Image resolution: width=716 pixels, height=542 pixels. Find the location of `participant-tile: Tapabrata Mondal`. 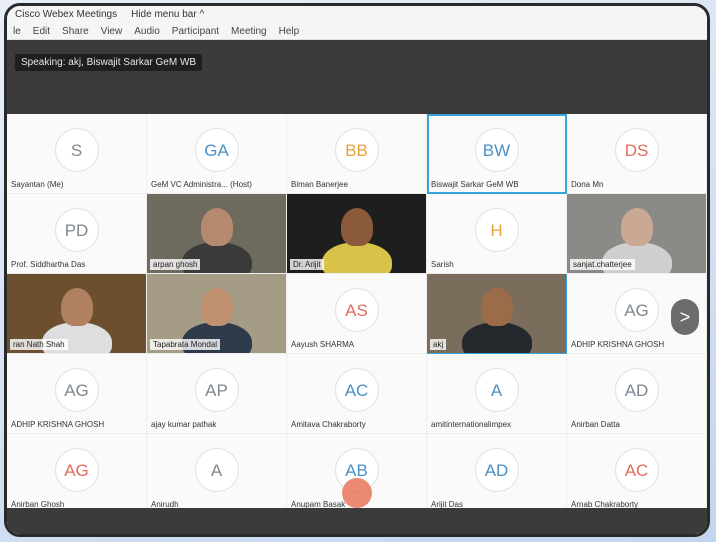

participant-tile: Tapabrata Mondal is located at coordinates (217, 314).